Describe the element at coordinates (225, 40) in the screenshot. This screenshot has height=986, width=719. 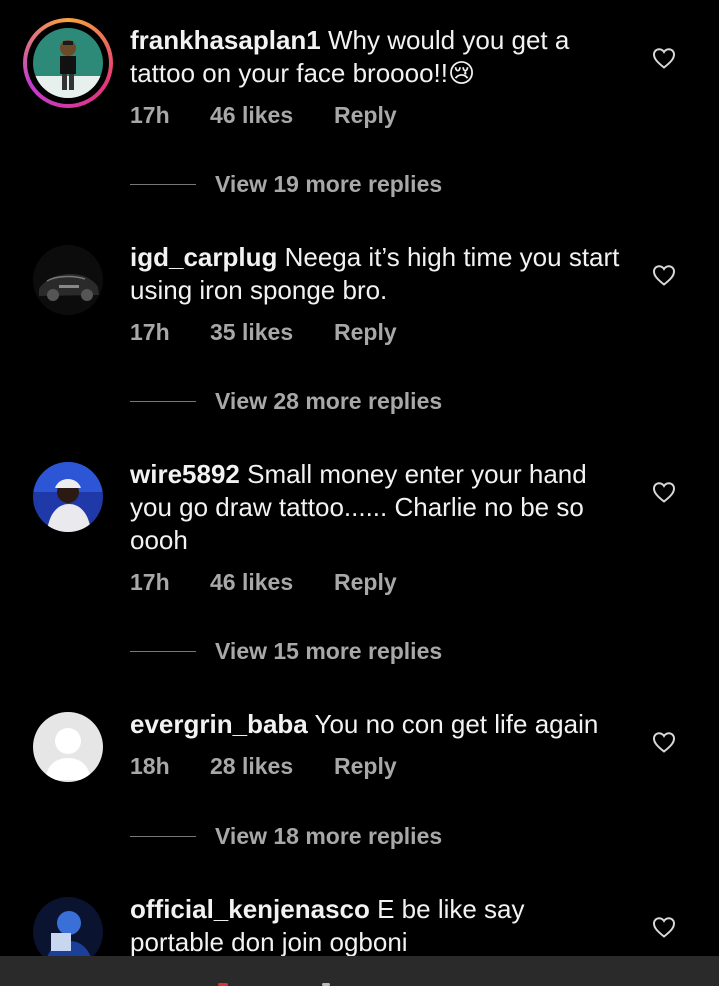
I see `comment-username: frankhasaplan1` at that location.